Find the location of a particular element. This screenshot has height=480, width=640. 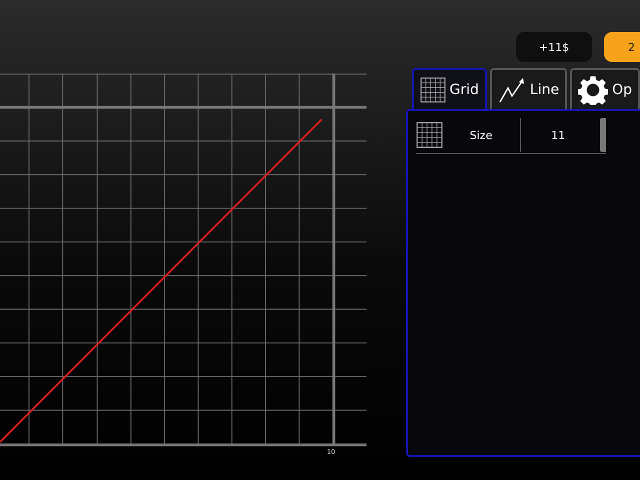

setting-label: Size is located at coordinates (481, 135).